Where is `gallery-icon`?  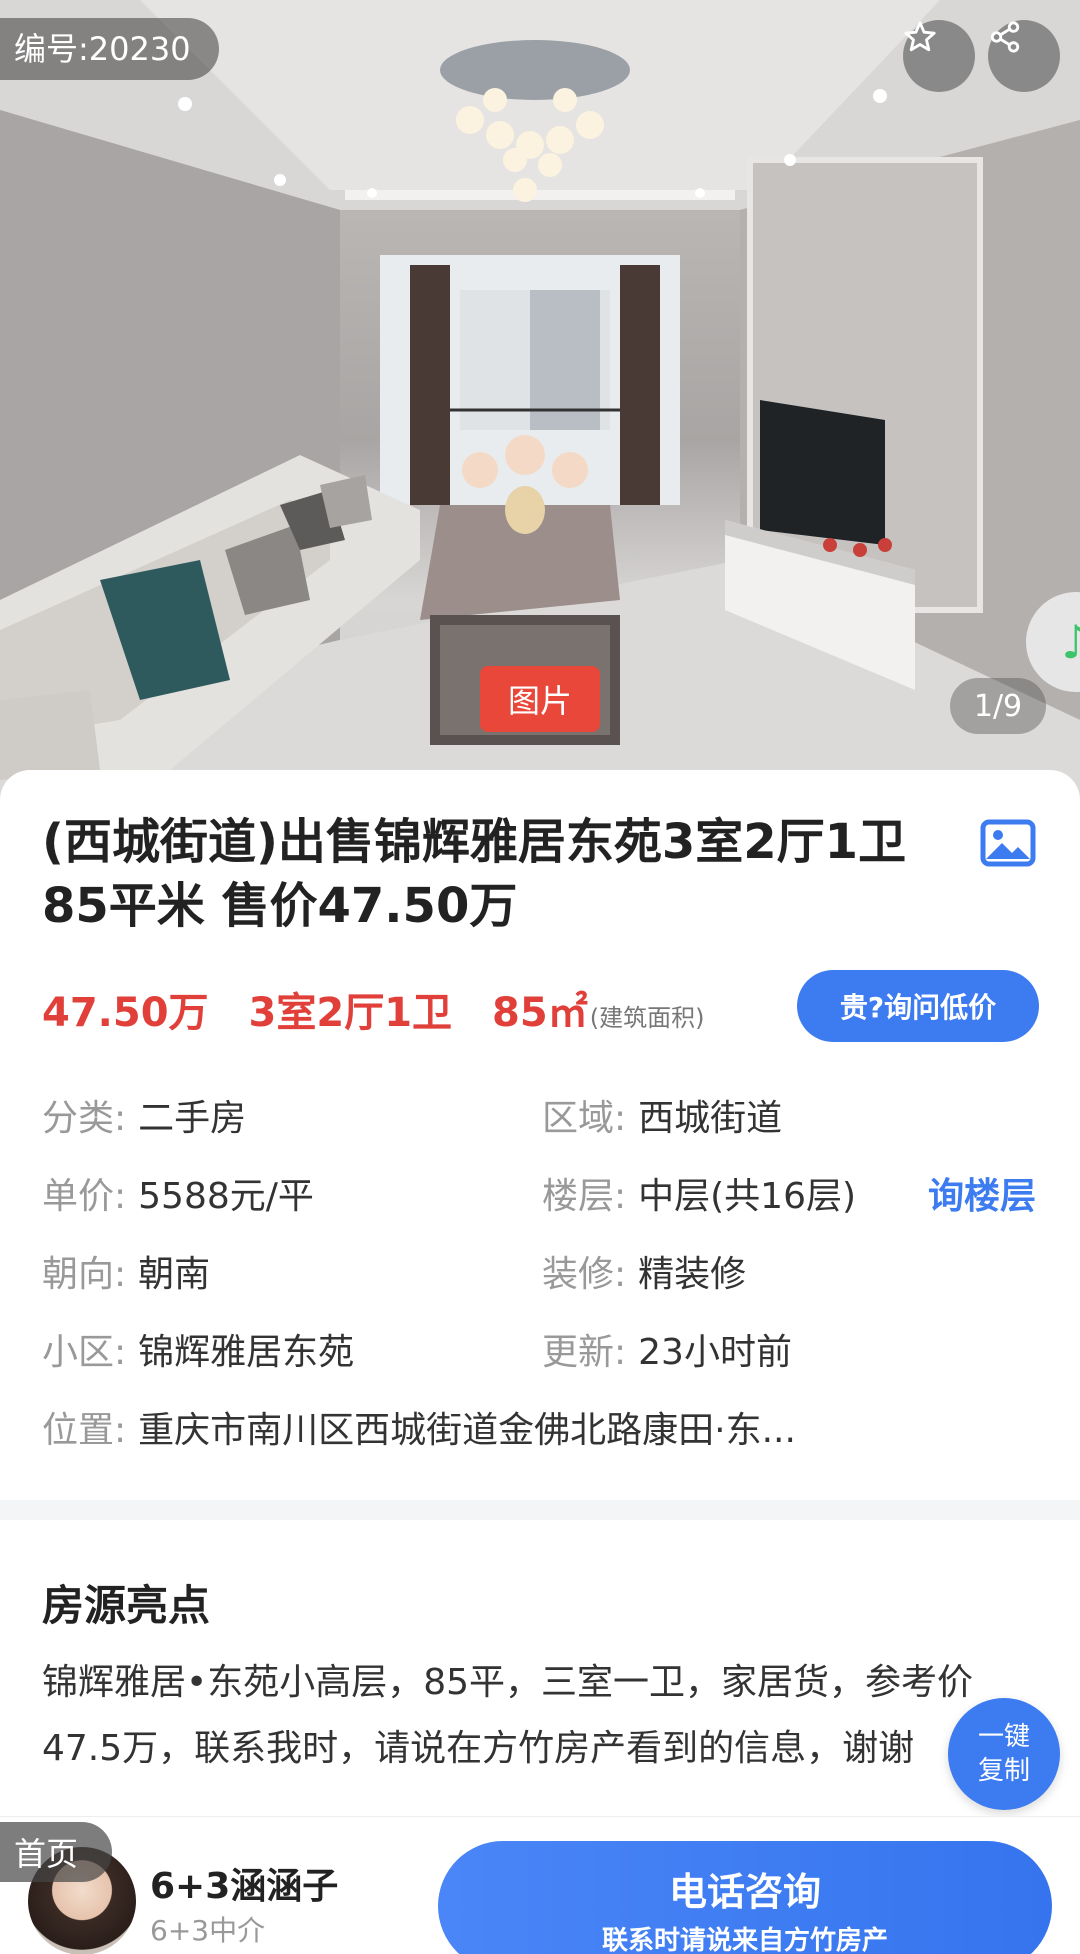 gallery-icon is located at coordinates (1008, 843).